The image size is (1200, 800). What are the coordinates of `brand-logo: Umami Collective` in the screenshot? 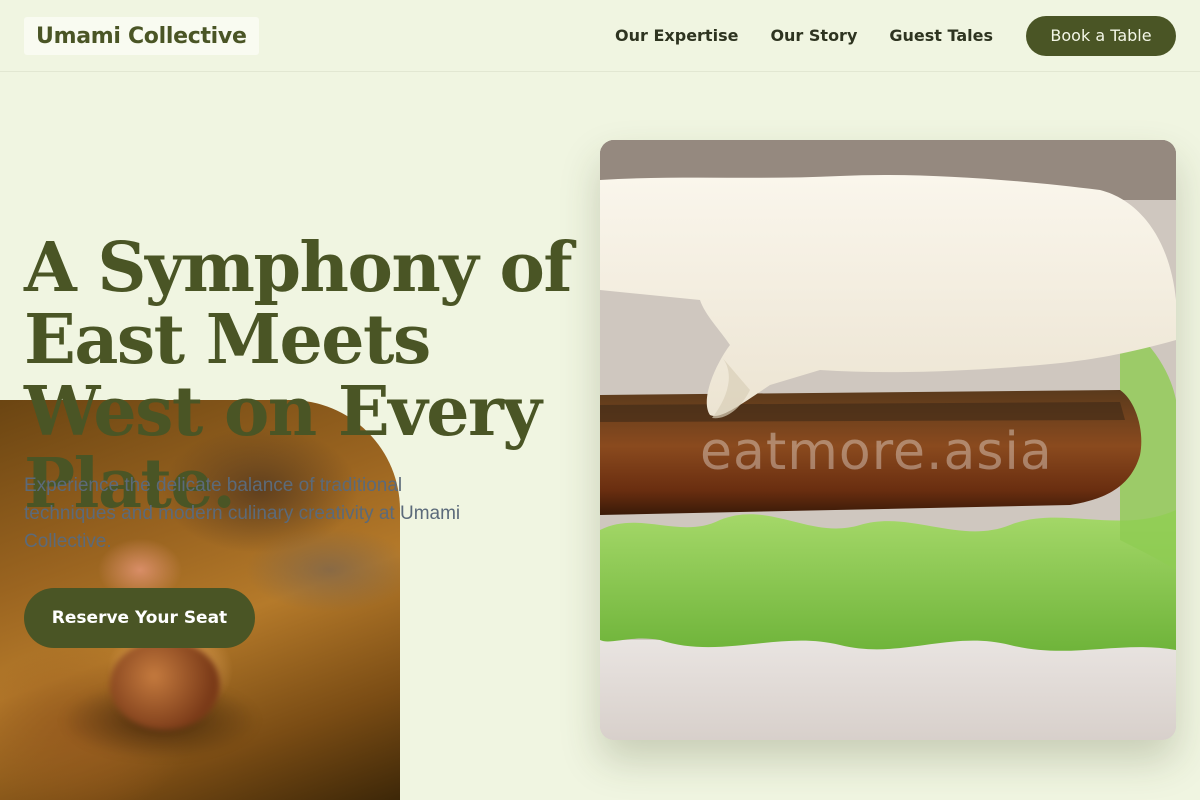 It's located at (141, 35).